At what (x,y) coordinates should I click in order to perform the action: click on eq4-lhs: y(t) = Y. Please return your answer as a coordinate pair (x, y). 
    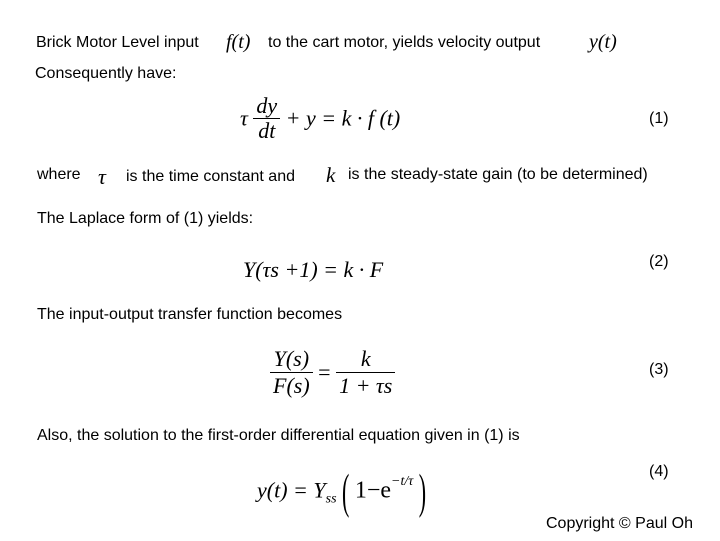
    Looking at the image, I should click on (291, 490).